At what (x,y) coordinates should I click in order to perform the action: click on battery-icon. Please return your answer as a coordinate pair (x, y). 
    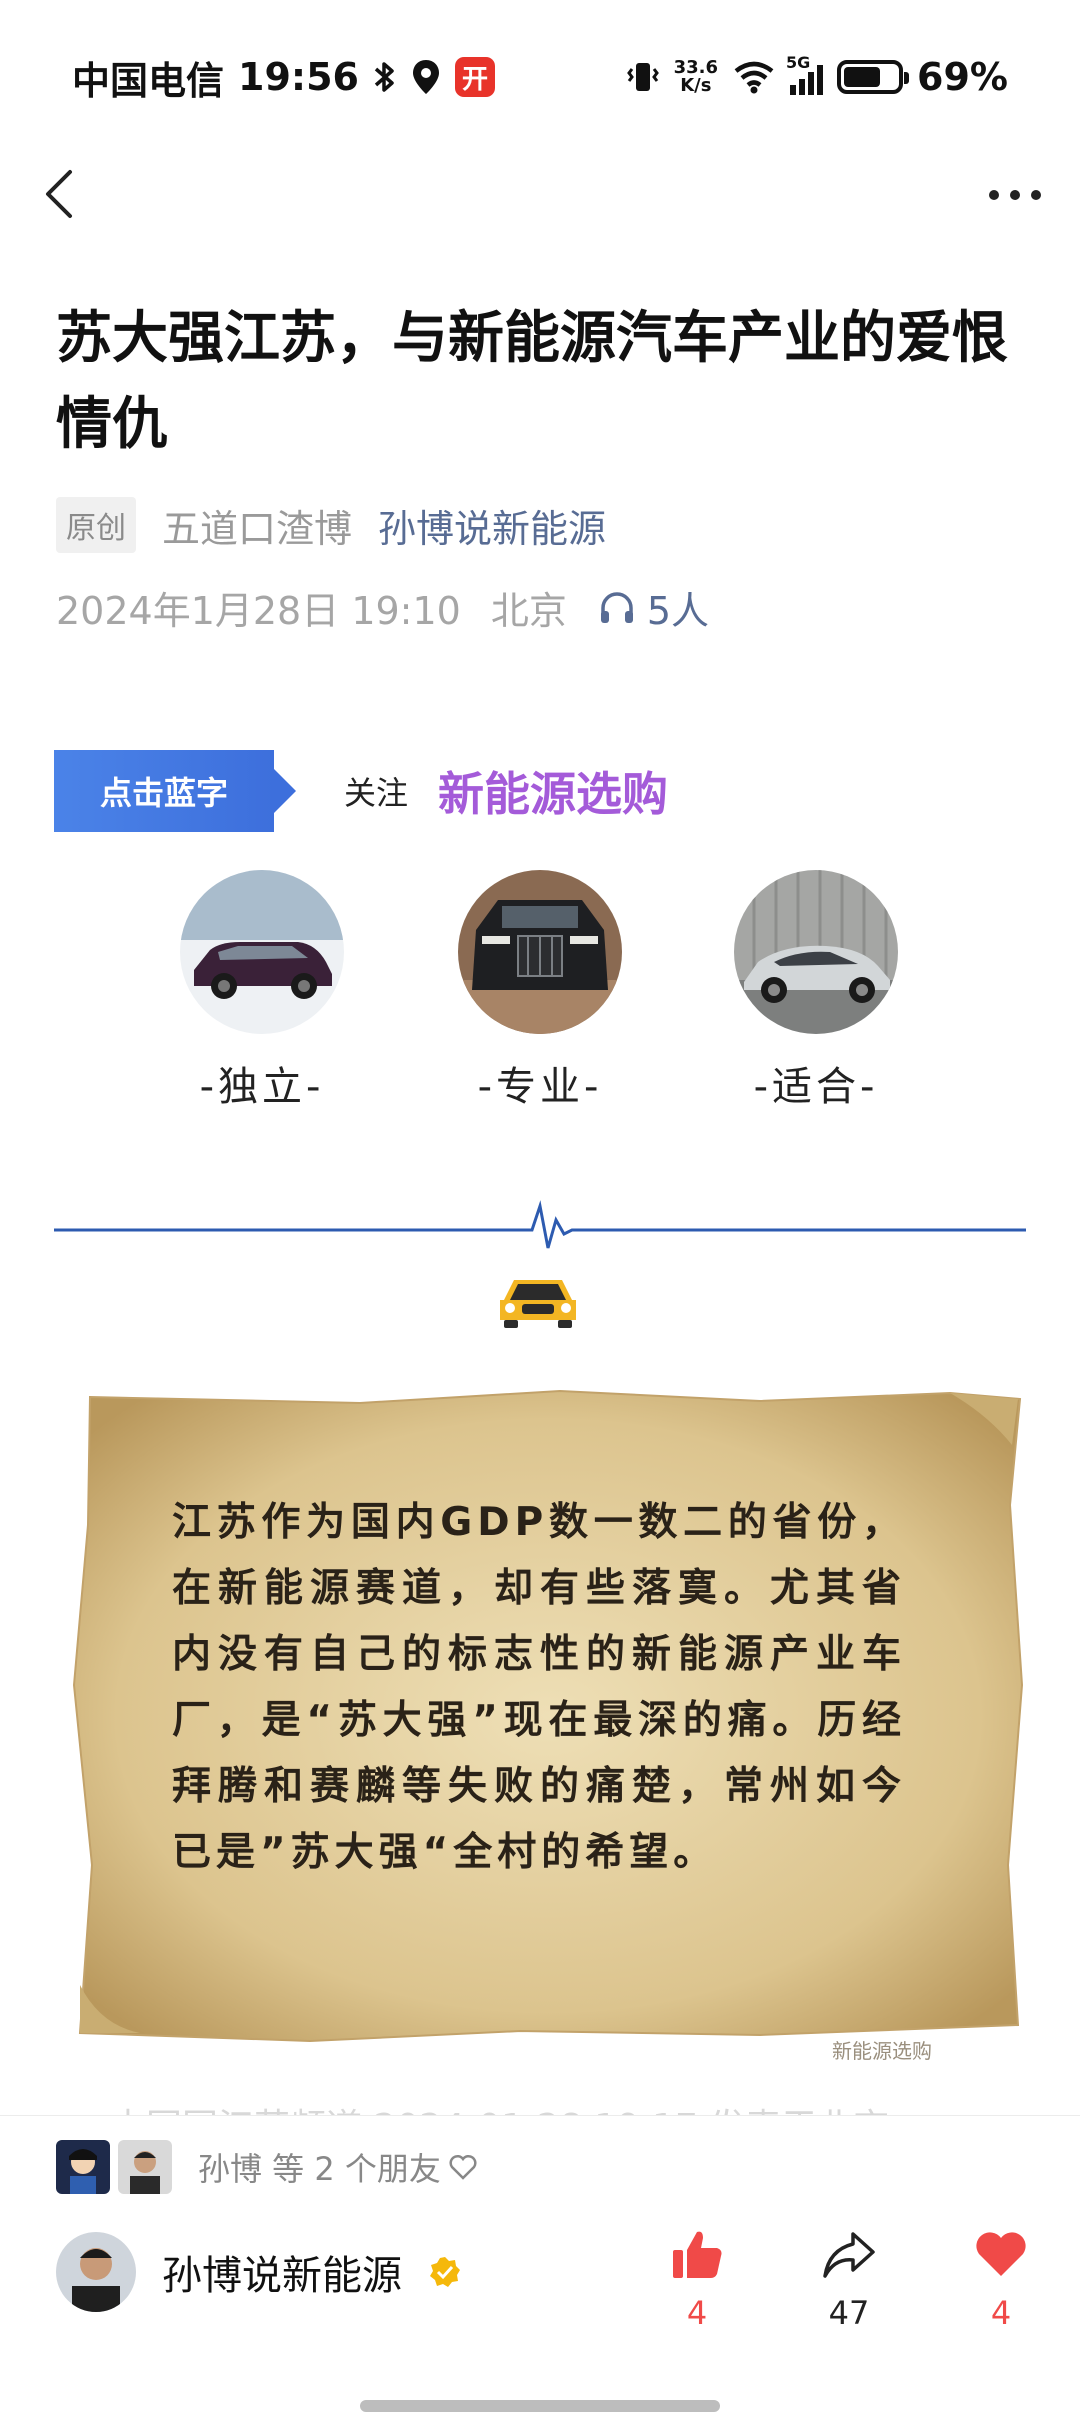
    Looking at the image, I should click on (873, 77).